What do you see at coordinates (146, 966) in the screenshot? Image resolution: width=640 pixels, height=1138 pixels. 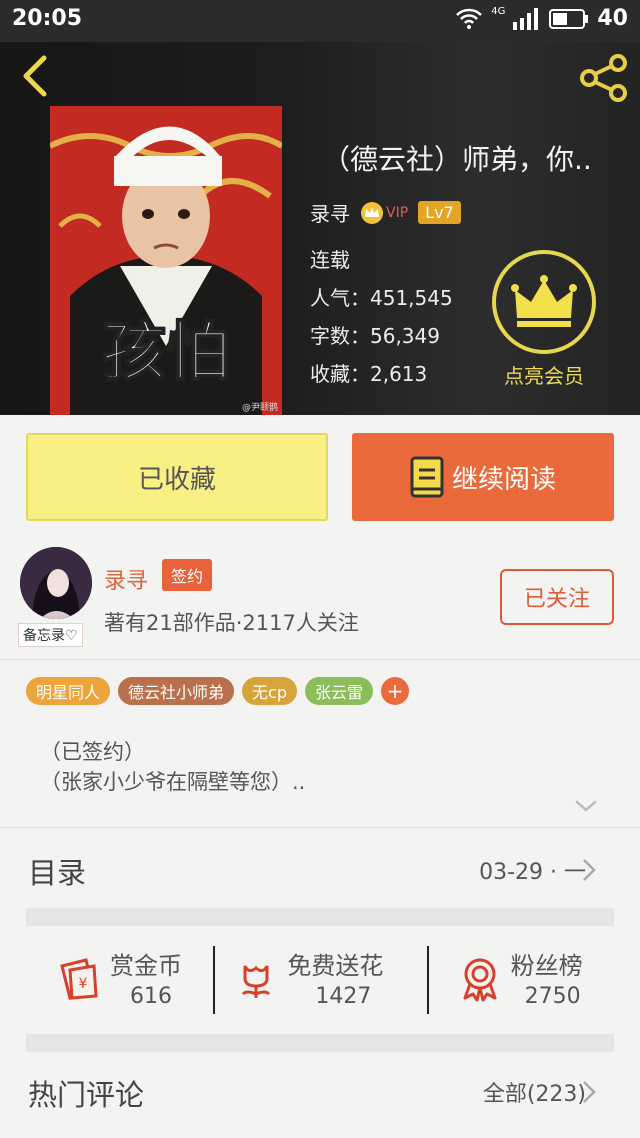 I see `reward-label: 赏金币` at bounding box center [146, 966].